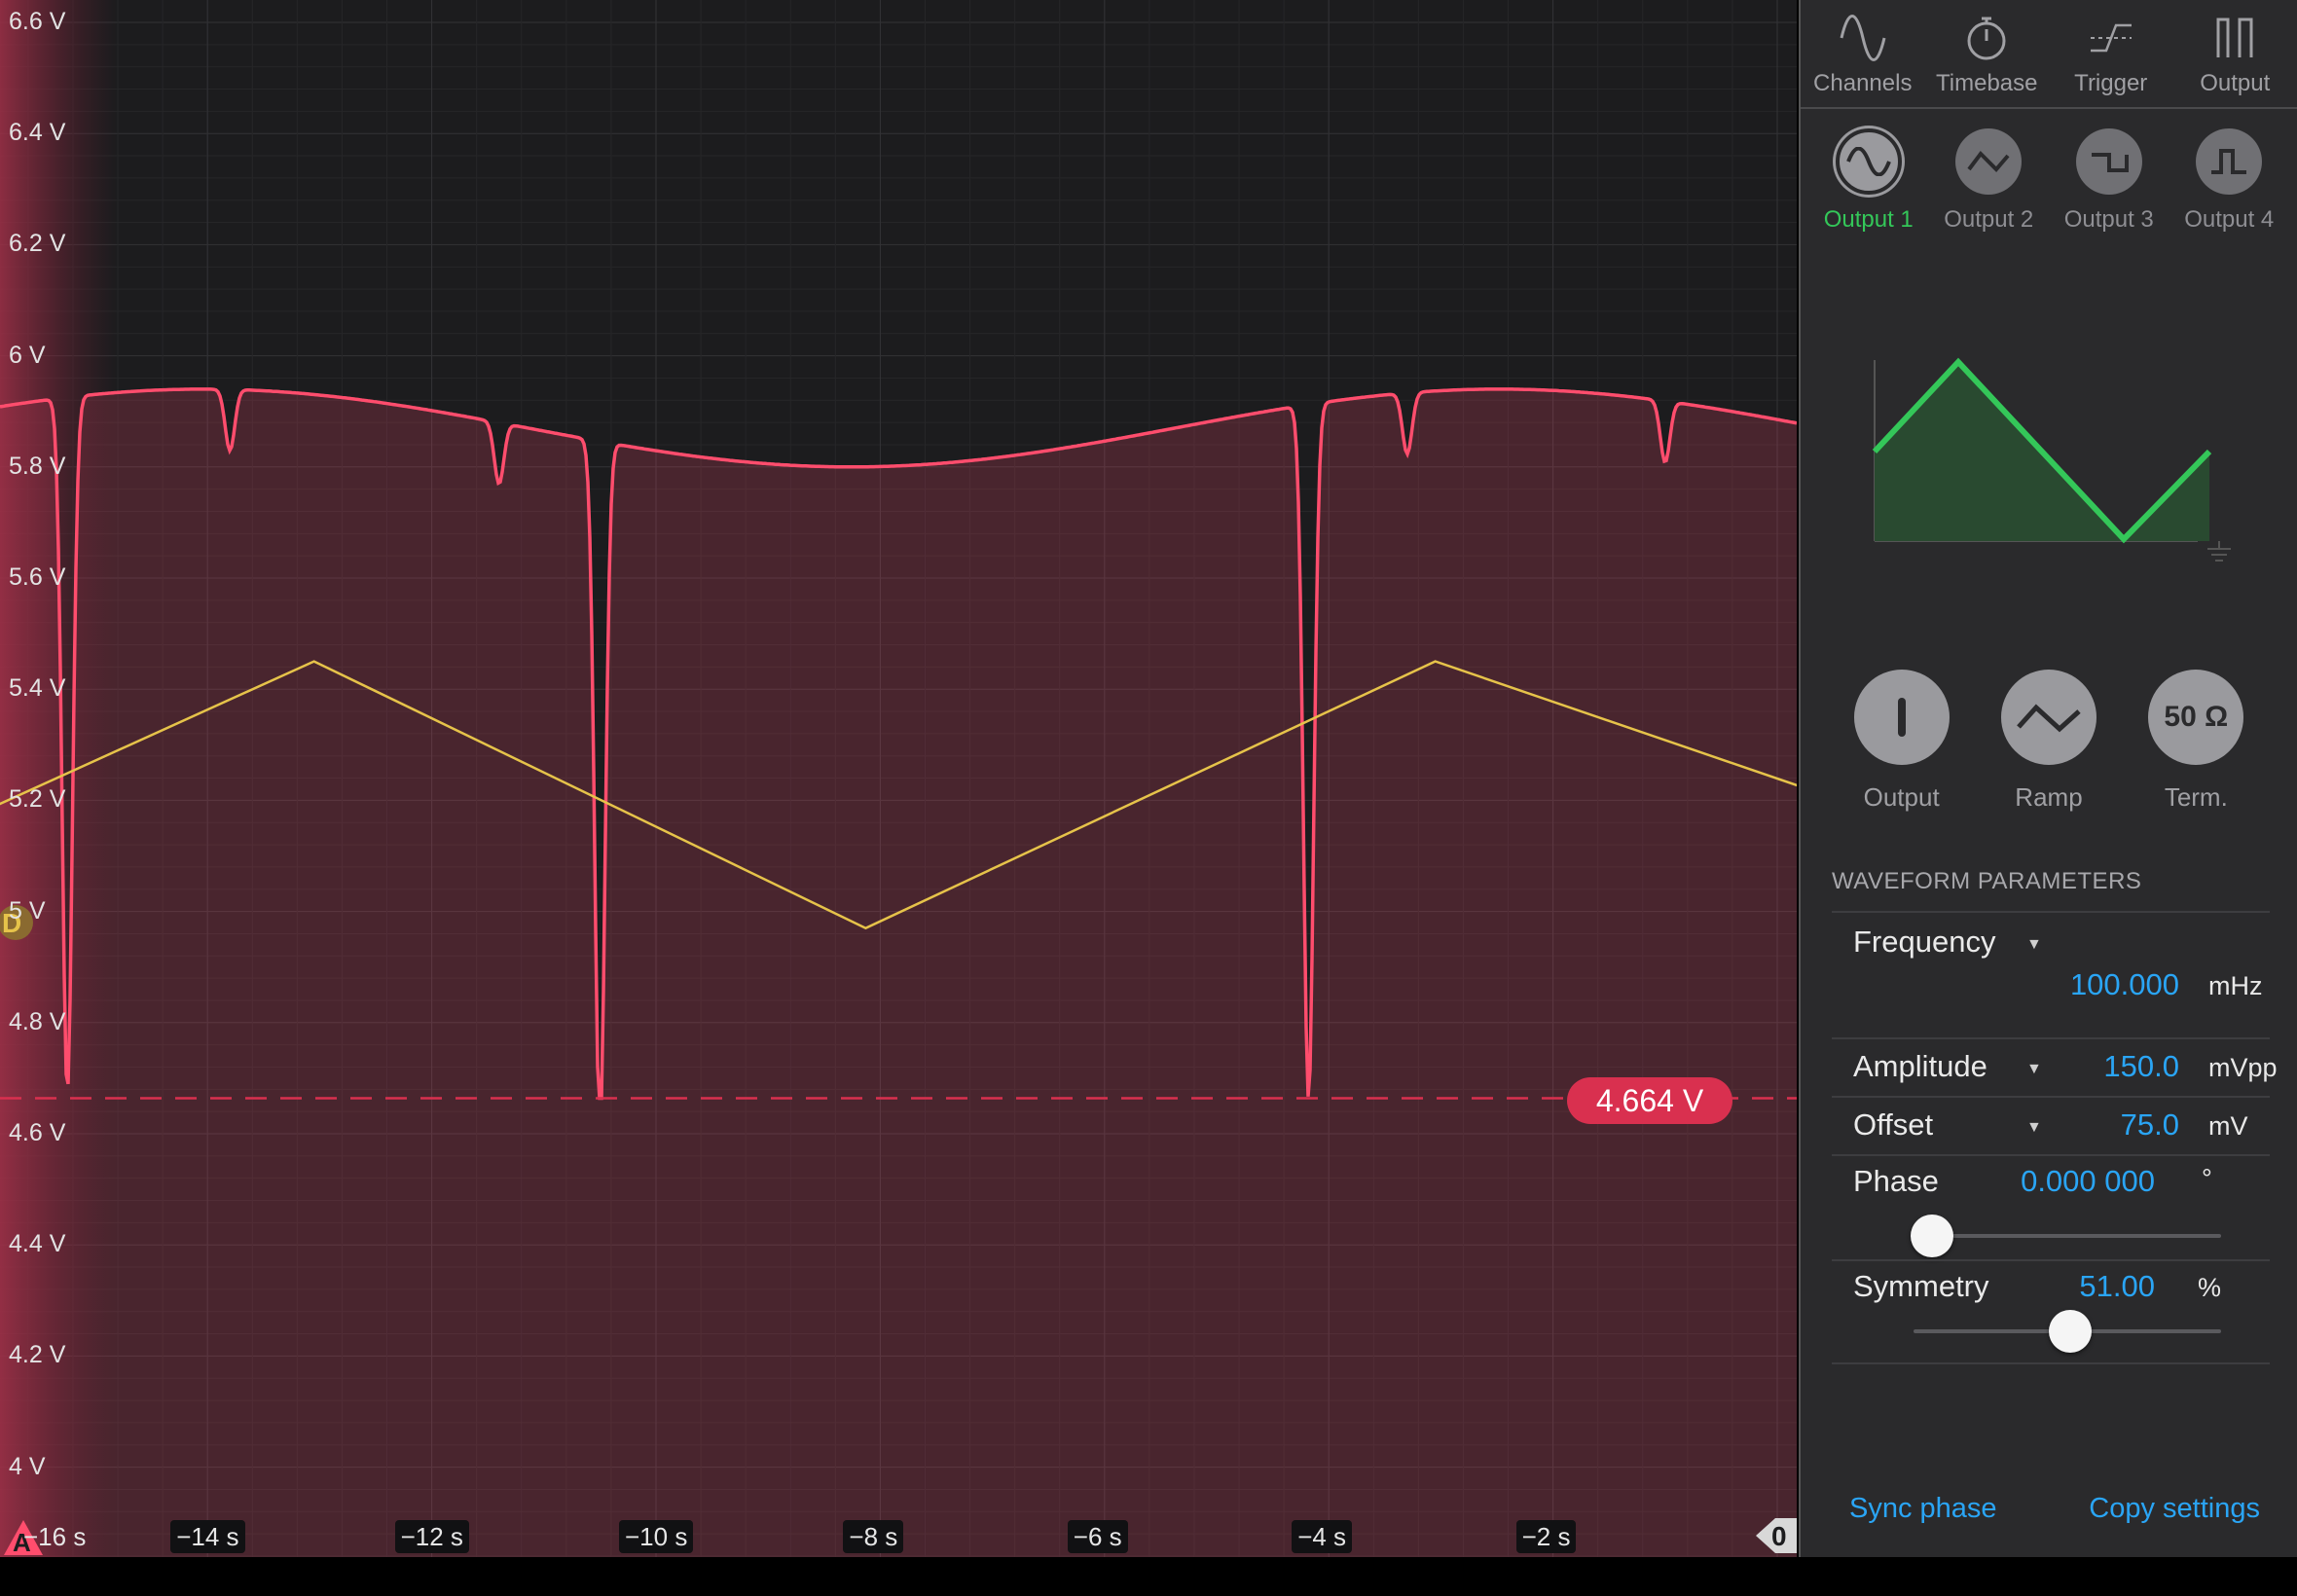 This screenshot has height=1596, width=2297. Describe the element at coordinates (37, 466) in the screenshot. I see `y-axis-label: 5.8 V` at that location.